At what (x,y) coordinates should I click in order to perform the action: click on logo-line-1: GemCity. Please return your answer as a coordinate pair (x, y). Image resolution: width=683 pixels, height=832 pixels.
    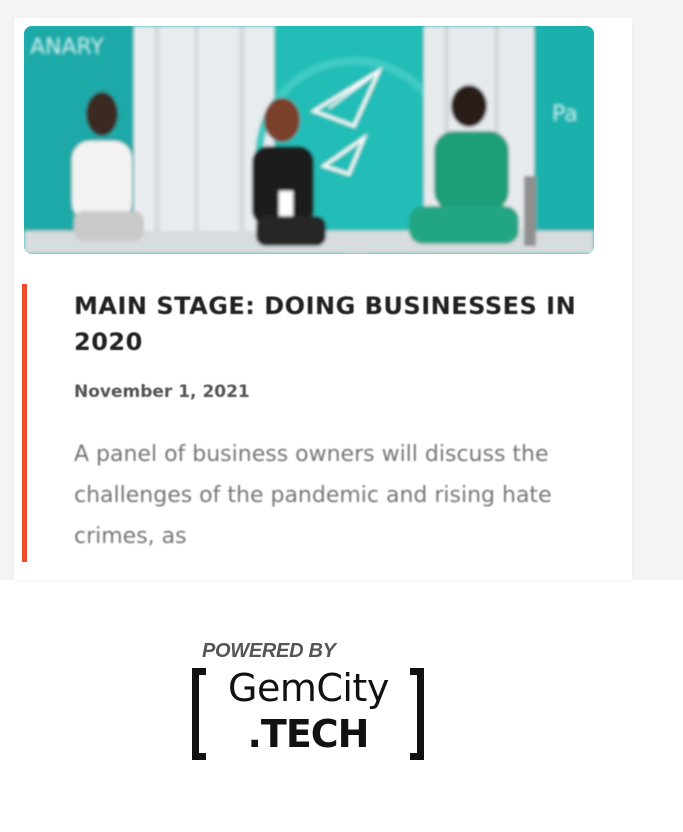
    Looking at the image, I should click on (308, 688).